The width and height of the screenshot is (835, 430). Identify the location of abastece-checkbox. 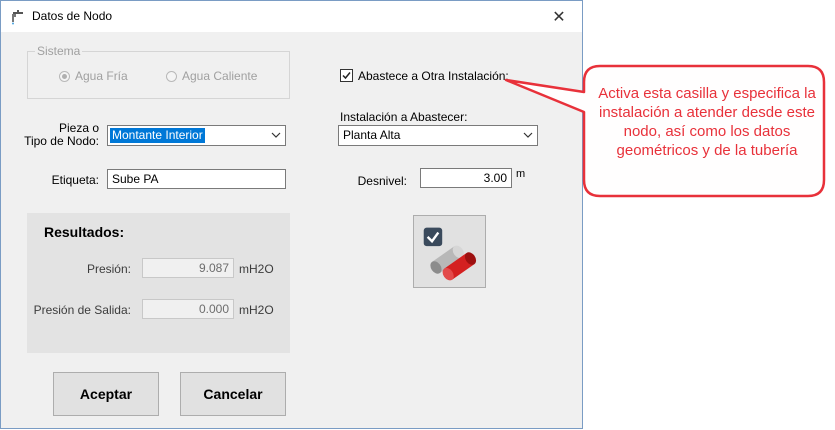
(346, 75).